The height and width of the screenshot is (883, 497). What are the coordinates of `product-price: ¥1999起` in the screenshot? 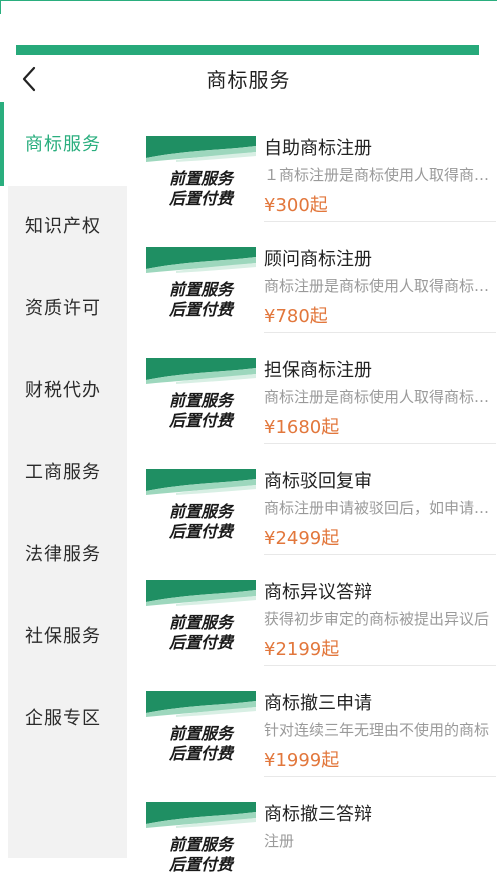 It's located at (302, 760).